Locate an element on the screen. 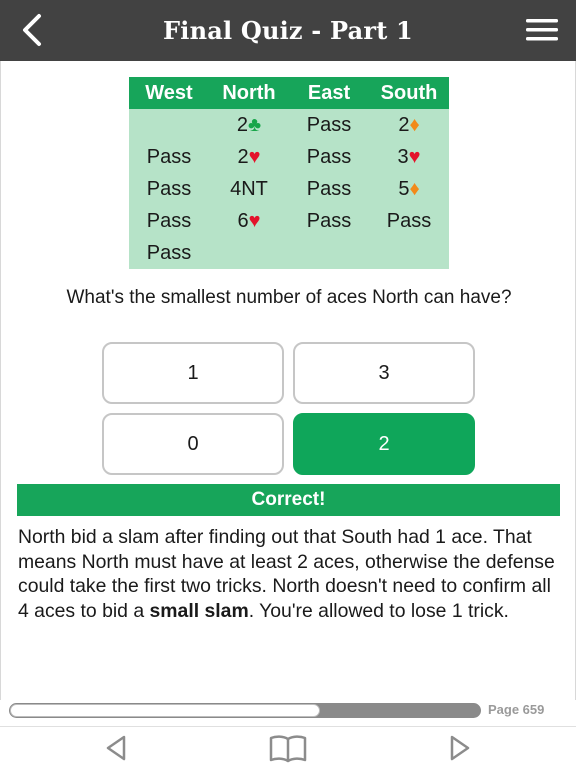 Image resolution: width=576 pixels, height=768 pixels. bidding-row: Pass 2♥ Pass 3♥ is located at coordinates (289, 157).